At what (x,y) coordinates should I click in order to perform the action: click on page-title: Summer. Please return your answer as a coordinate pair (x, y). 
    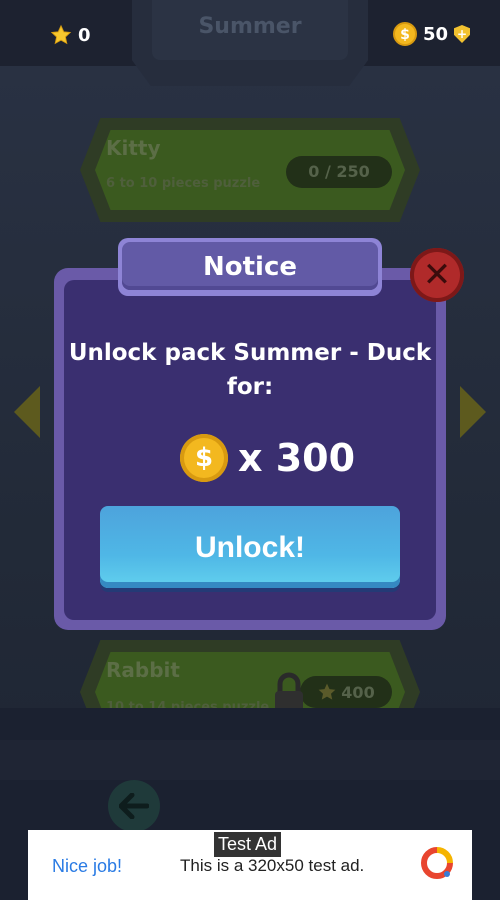
    Looking at the image, I should click on (250, 26).